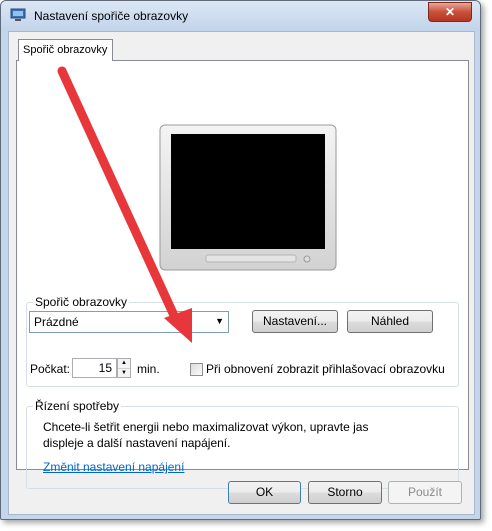 The width and height of the screenshot is (492, 531). Describe the element at coordinates (248, 197) in the screenshot. I see `monitor-preview-icon` at that location.